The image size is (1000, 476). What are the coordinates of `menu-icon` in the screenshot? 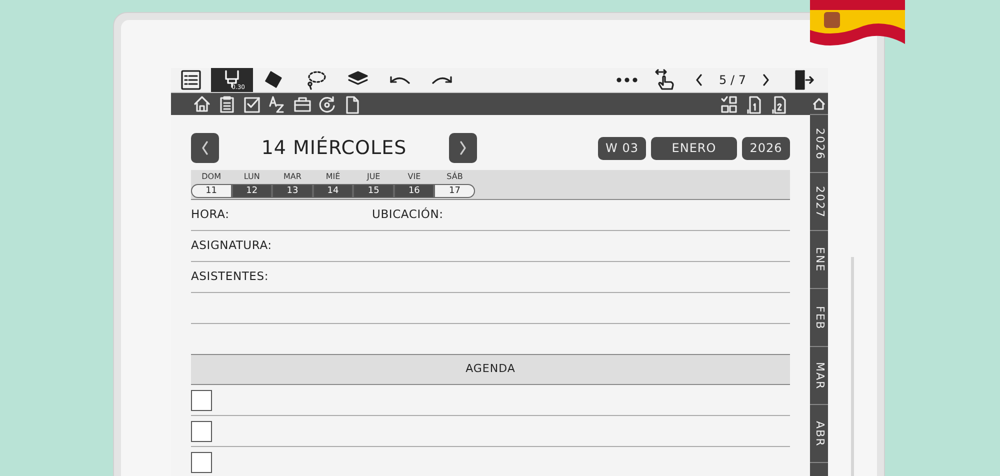 It's located at (191, 80).